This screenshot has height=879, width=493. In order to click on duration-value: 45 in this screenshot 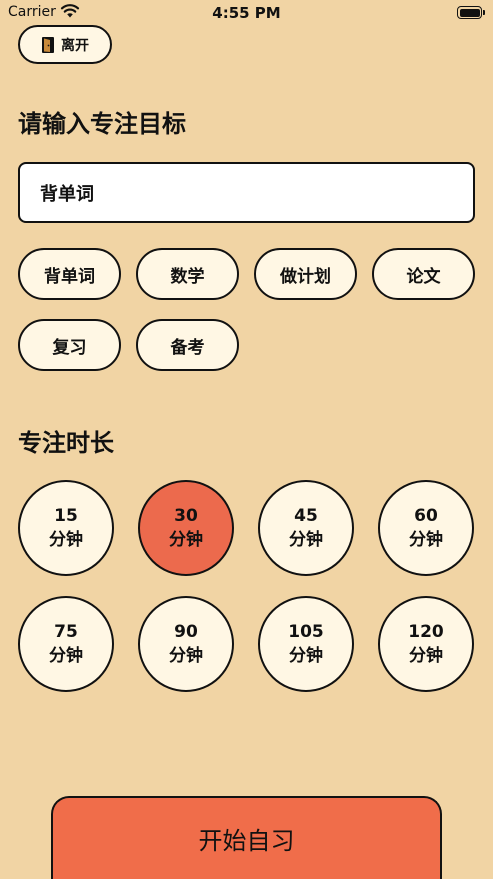, I will do `click(306, 516)`.